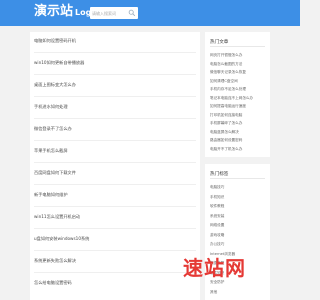 This screenshot has width=320, height=300. I want to click on list-item: win11怎么设置开机启动, so click(57, 217).